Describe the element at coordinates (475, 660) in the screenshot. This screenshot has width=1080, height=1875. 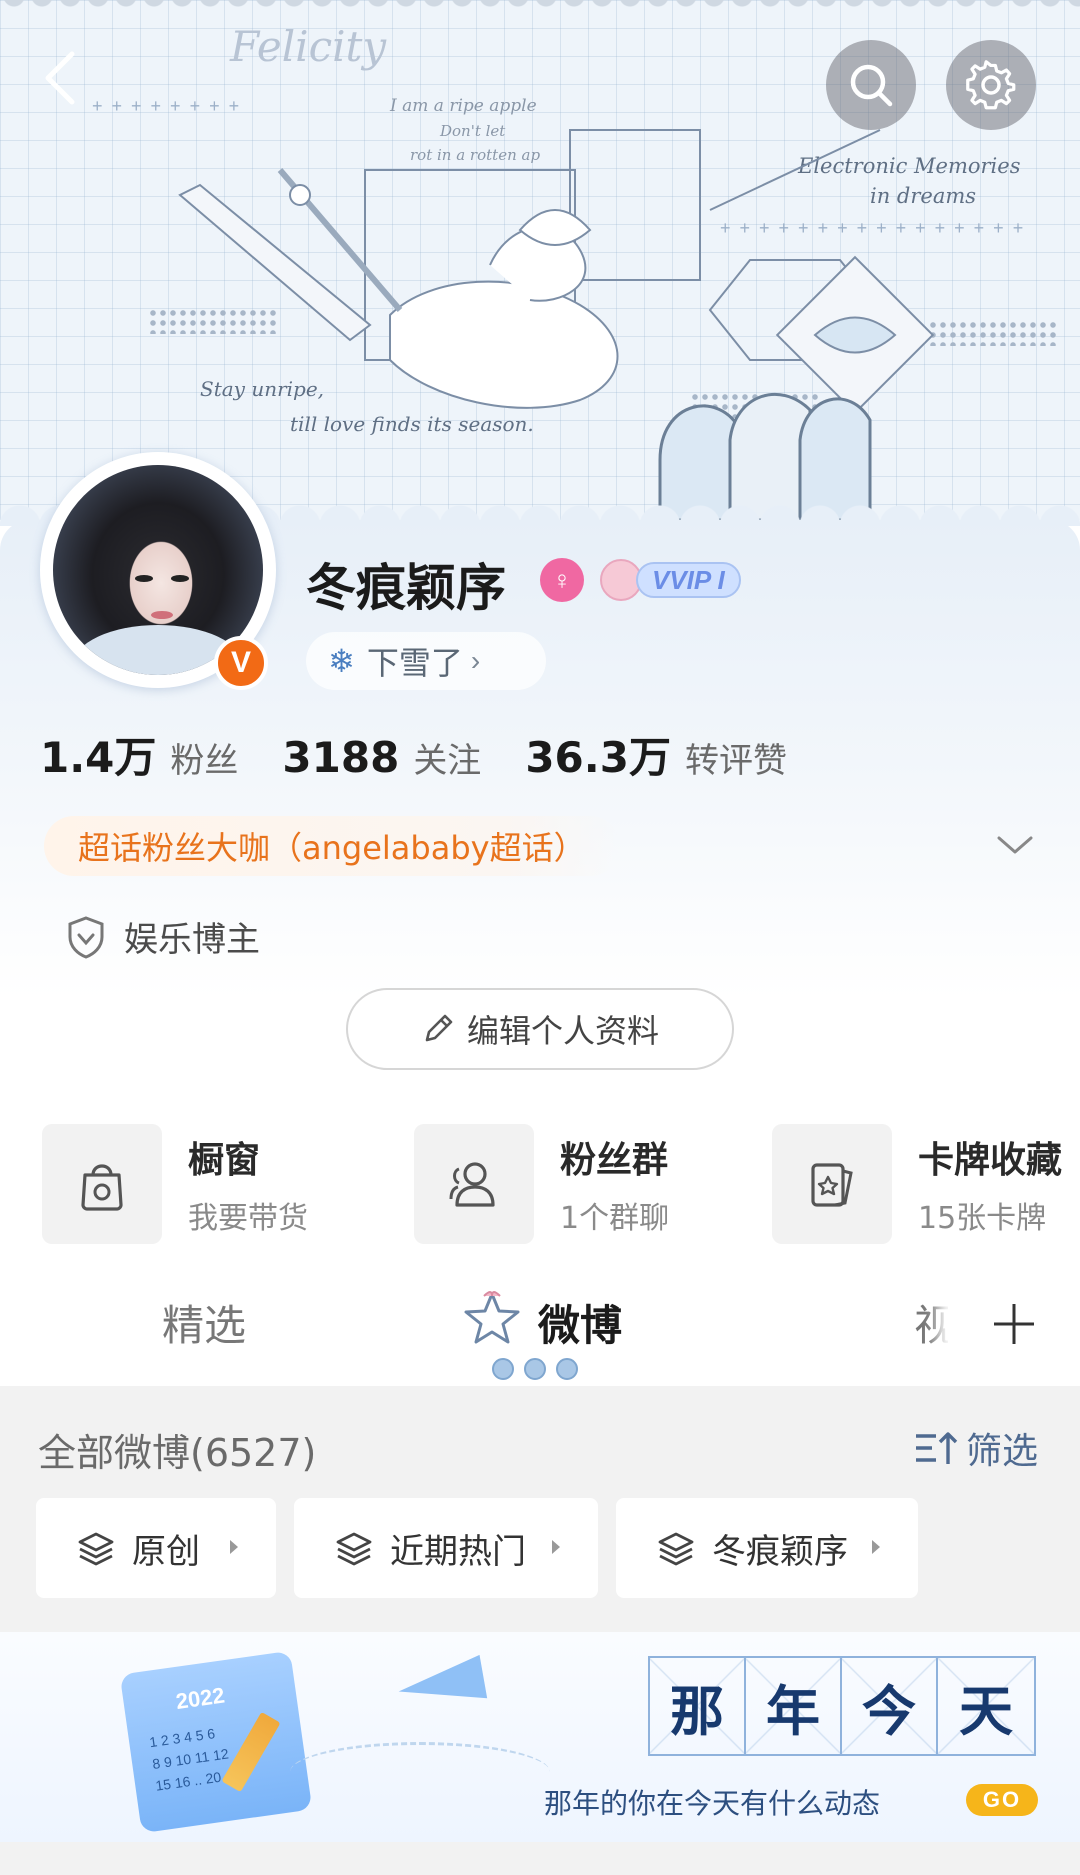
I see `chevron-right-icon: ›` at that location.